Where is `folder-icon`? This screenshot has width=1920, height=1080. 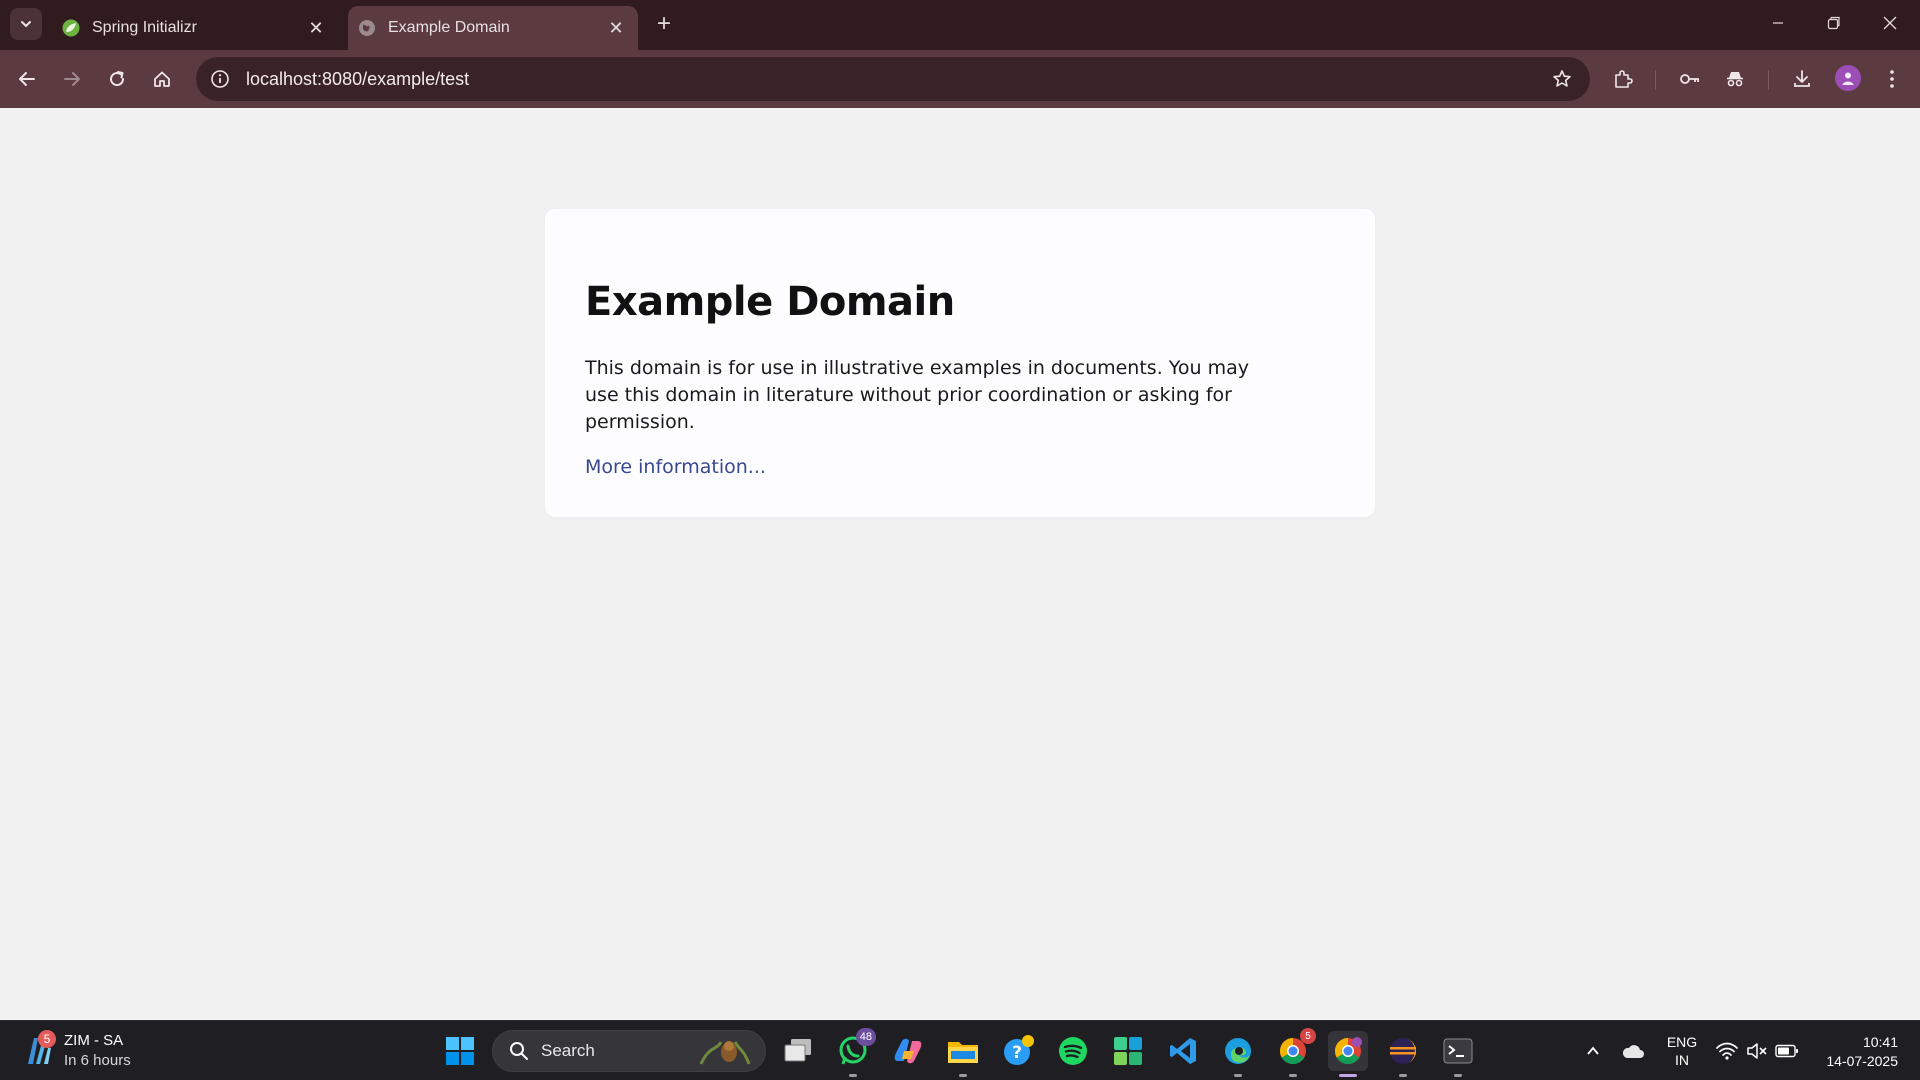 folder-icon is located at coordinates (963, 1052).